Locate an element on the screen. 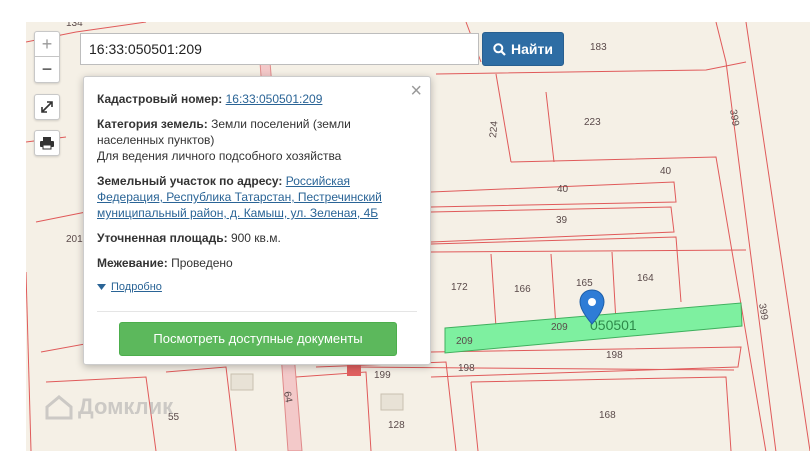 This screenshot has width=810, height=451. survey-row: Межевание: Проведено is located at coordinates (256, 263).